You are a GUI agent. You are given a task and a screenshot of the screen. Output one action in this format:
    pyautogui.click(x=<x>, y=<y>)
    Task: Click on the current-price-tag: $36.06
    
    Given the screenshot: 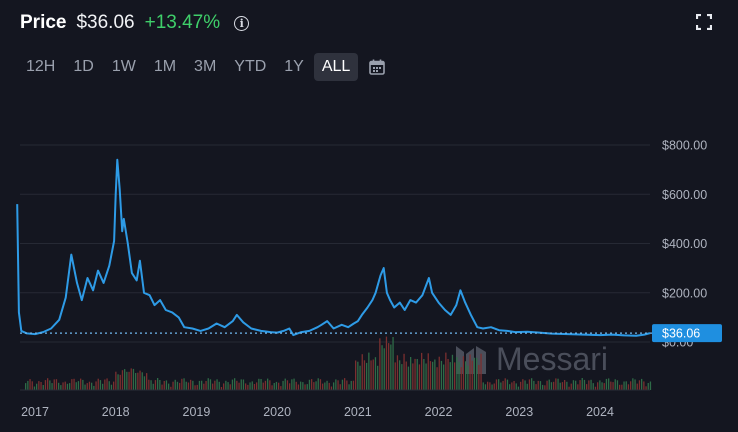 What is the action you would take?
    pyautogui.click(x=687, y=333)
    